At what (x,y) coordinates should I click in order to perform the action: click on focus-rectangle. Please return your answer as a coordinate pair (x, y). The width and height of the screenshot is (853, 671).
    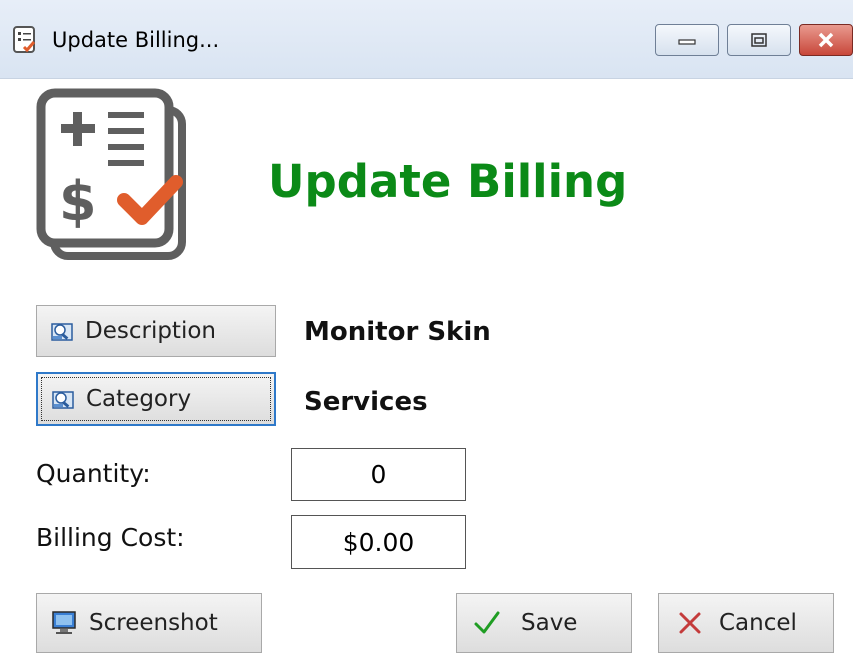
    Looking at the image, I should click on (156, 399).